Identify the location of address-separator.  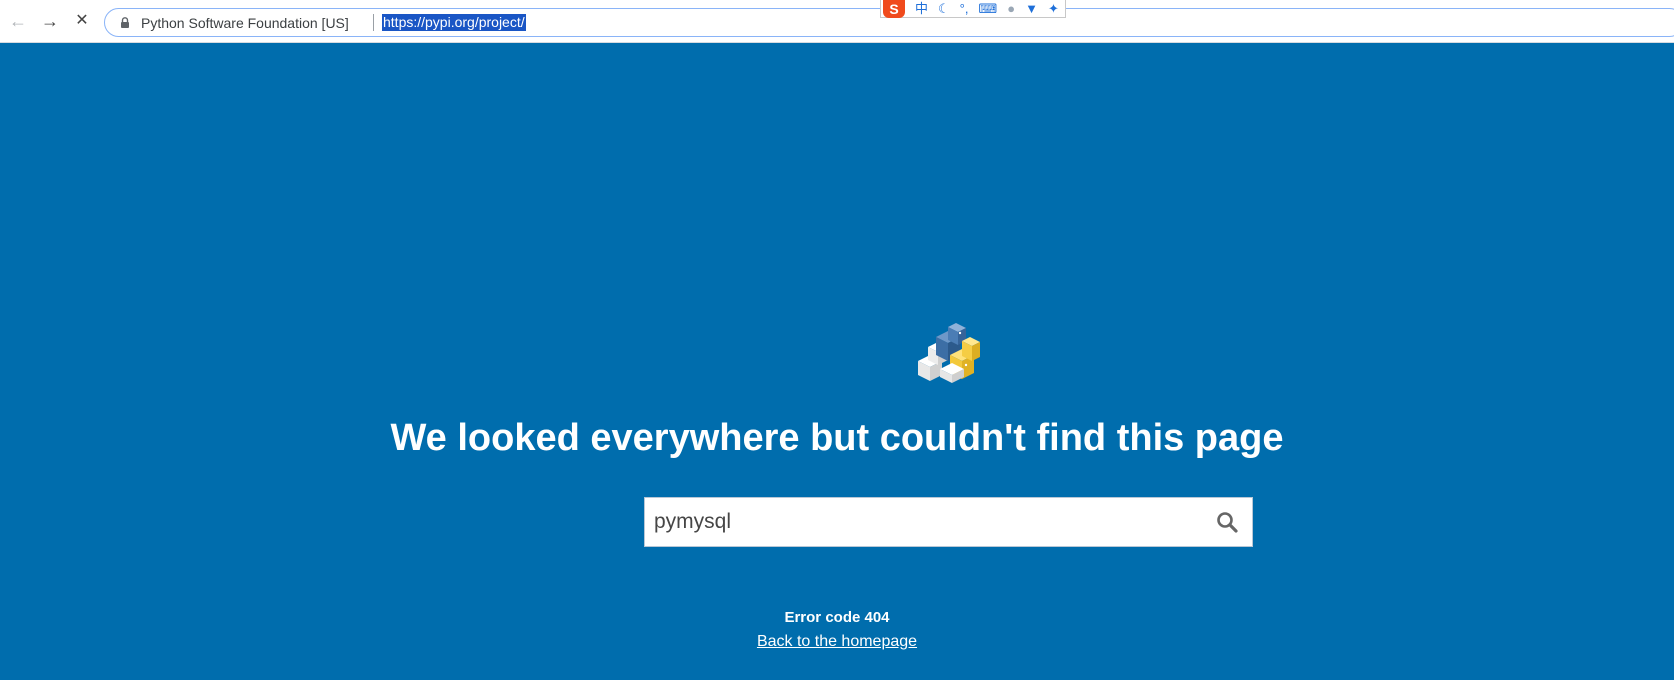
(373, 22).